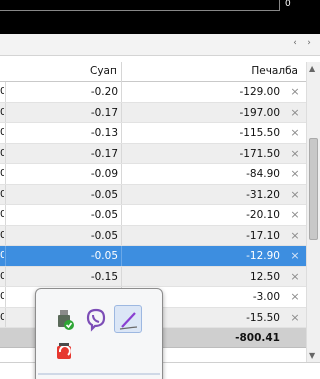 Image resolution: width=320 pixels, height=379 pixels. Describe the element at coordinates (99, 333) in the screenshot. I see `tray-overflow-popup` at that location.